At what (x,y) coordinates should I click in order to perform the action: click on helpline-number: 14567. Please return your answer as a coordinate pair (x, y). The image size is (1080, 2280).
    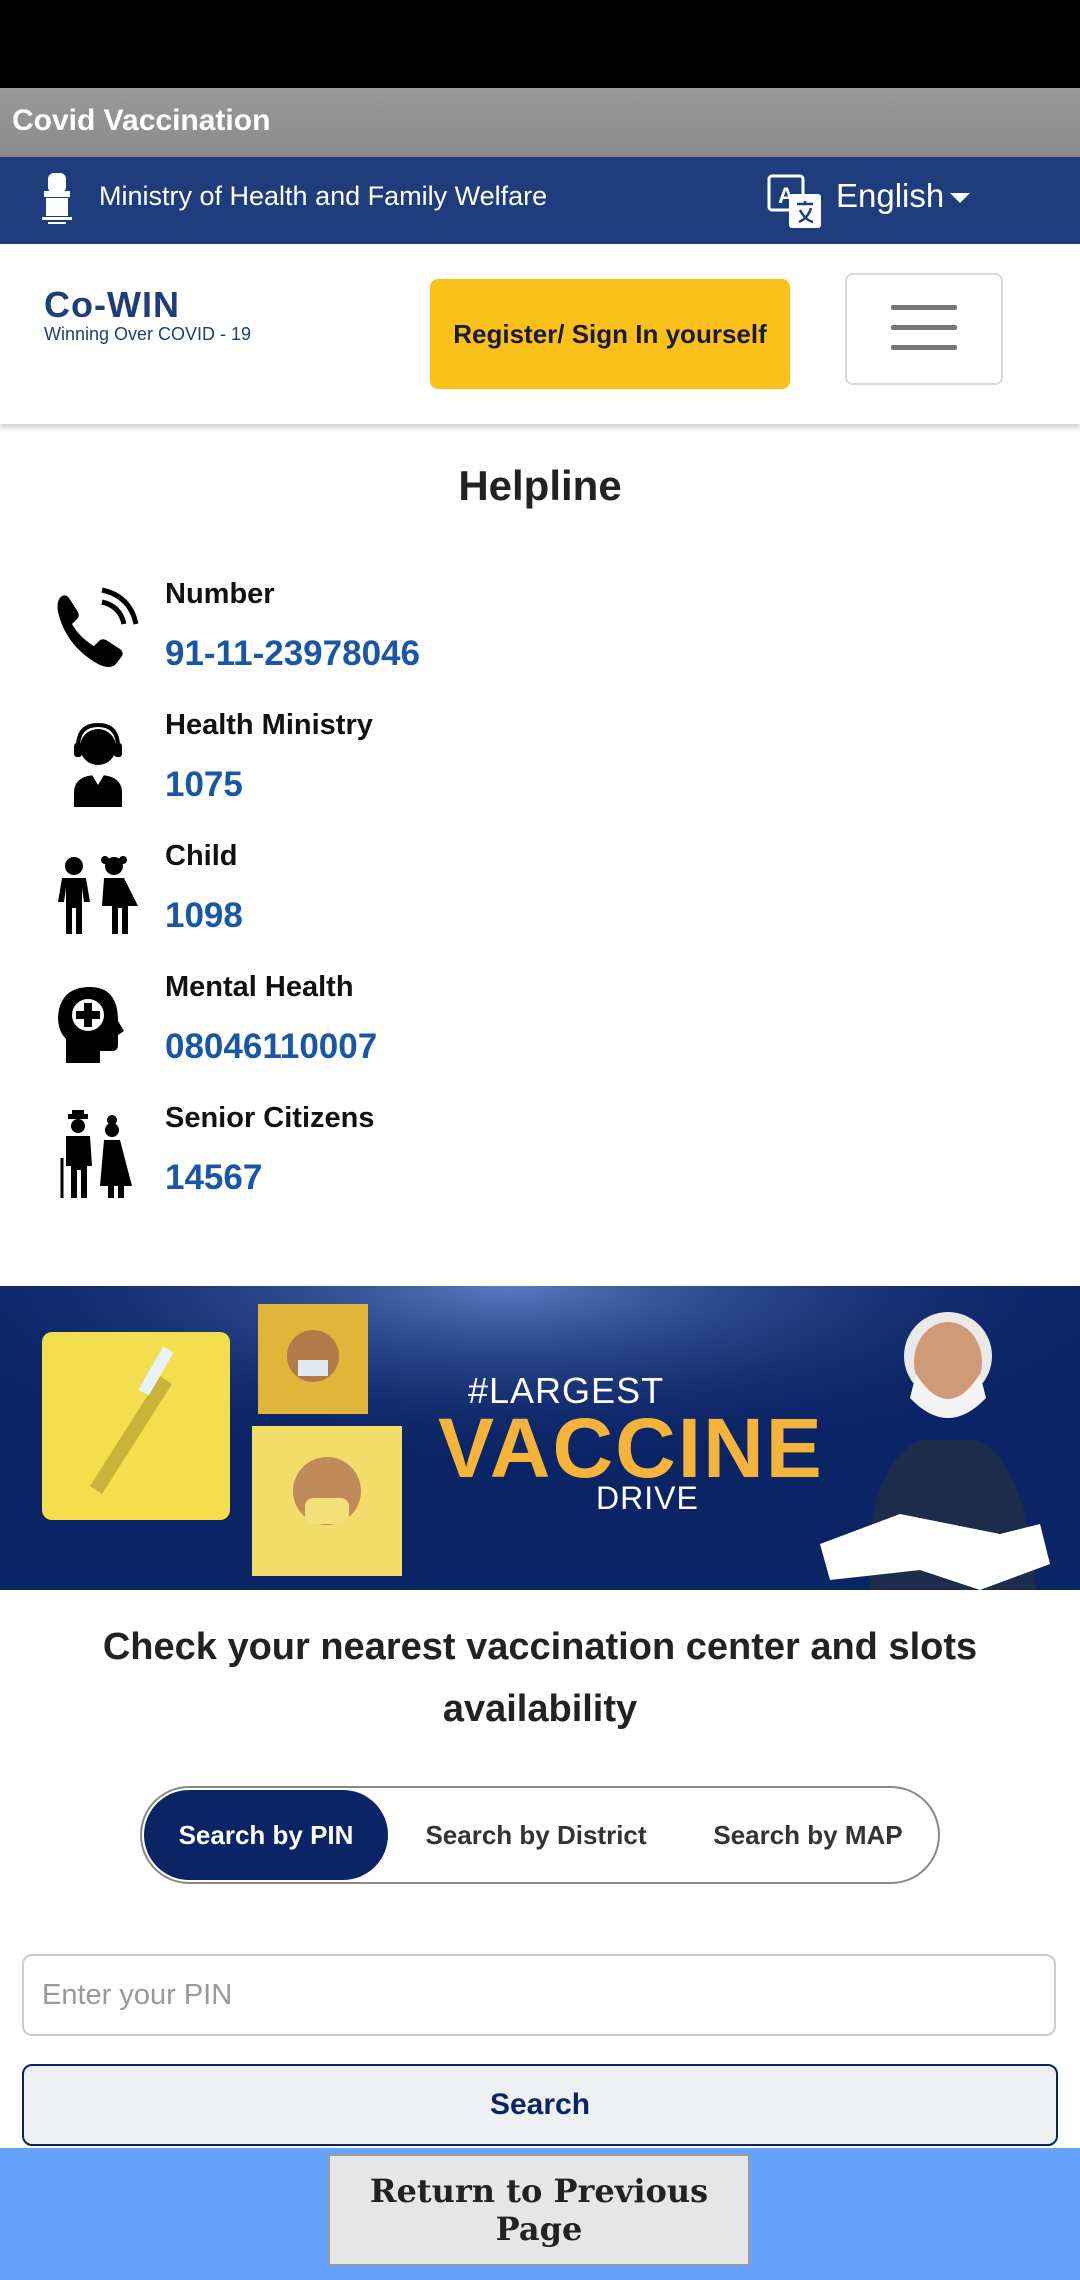
    Looking at the image, I should click on (213, 1178).